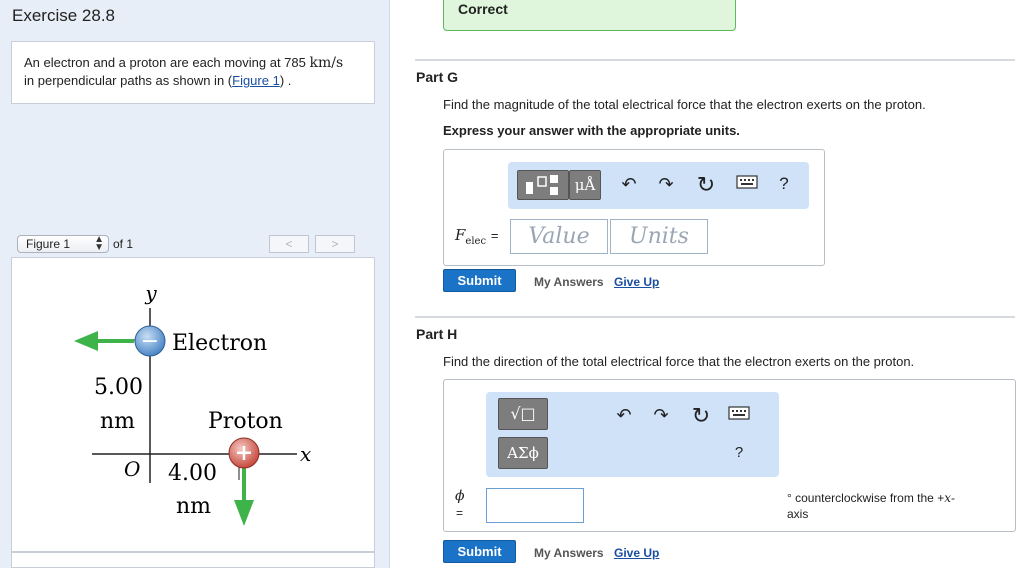 The image size is (1024, 568). I want to click on figure-navigation: Figure 1 ▲ ▼ of 1 < >, so click(196, 245).